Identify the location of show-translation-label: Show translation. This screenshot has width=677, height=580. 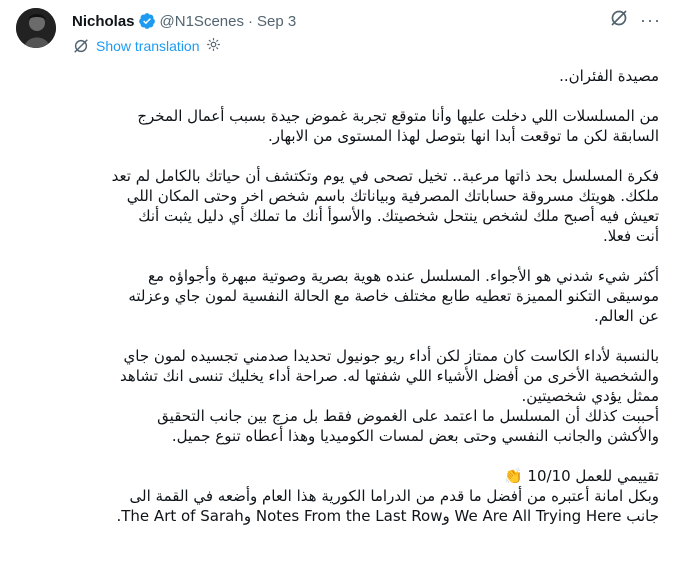
(148, 46).